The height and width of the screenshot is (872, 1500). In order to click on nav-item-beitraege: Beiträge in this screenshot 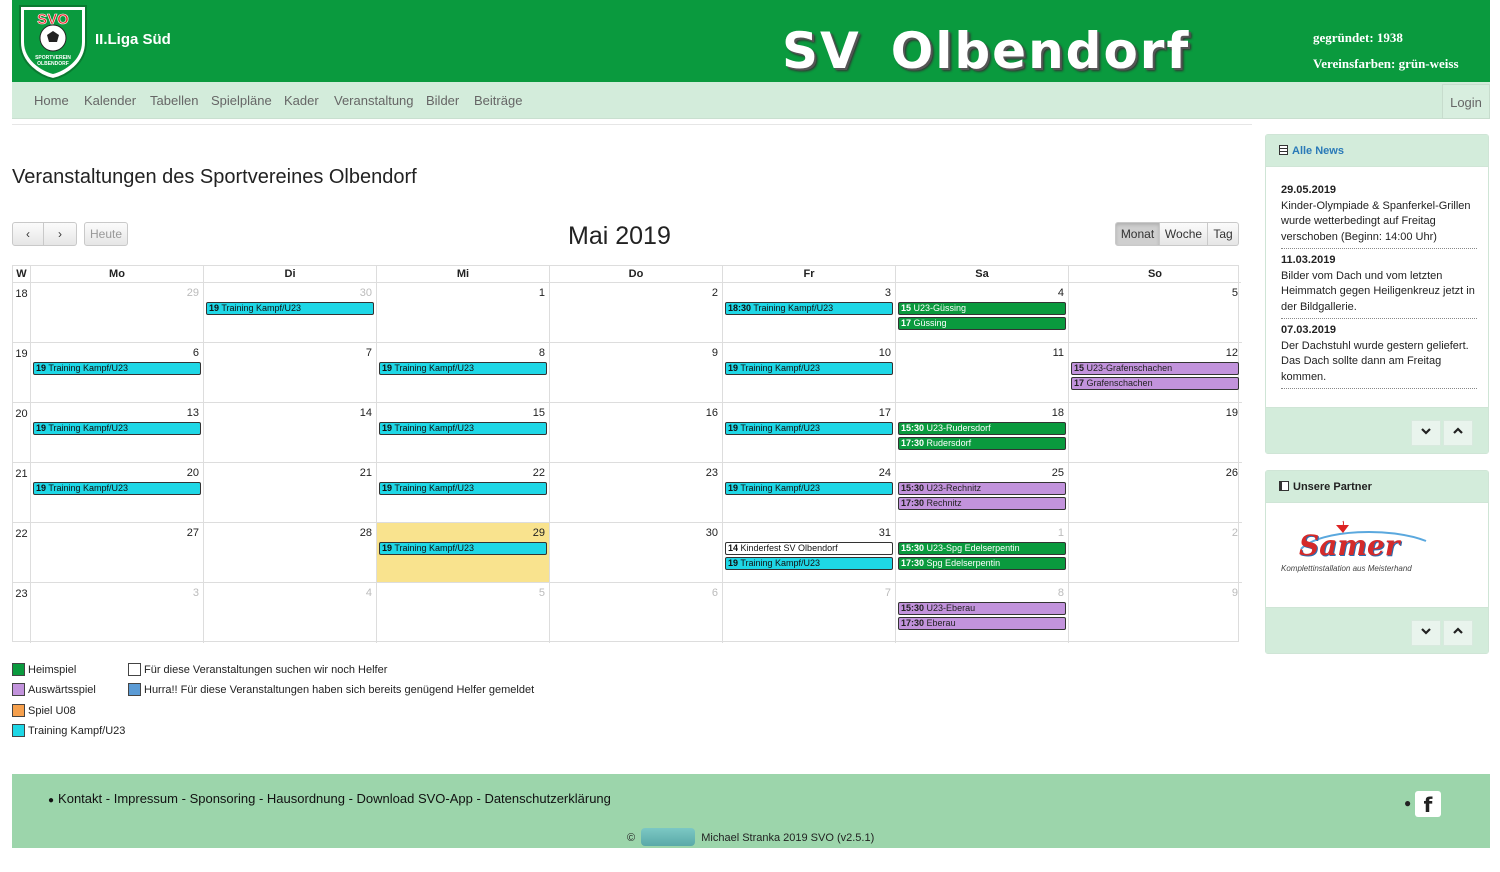, I will do `click(498, 100)`.